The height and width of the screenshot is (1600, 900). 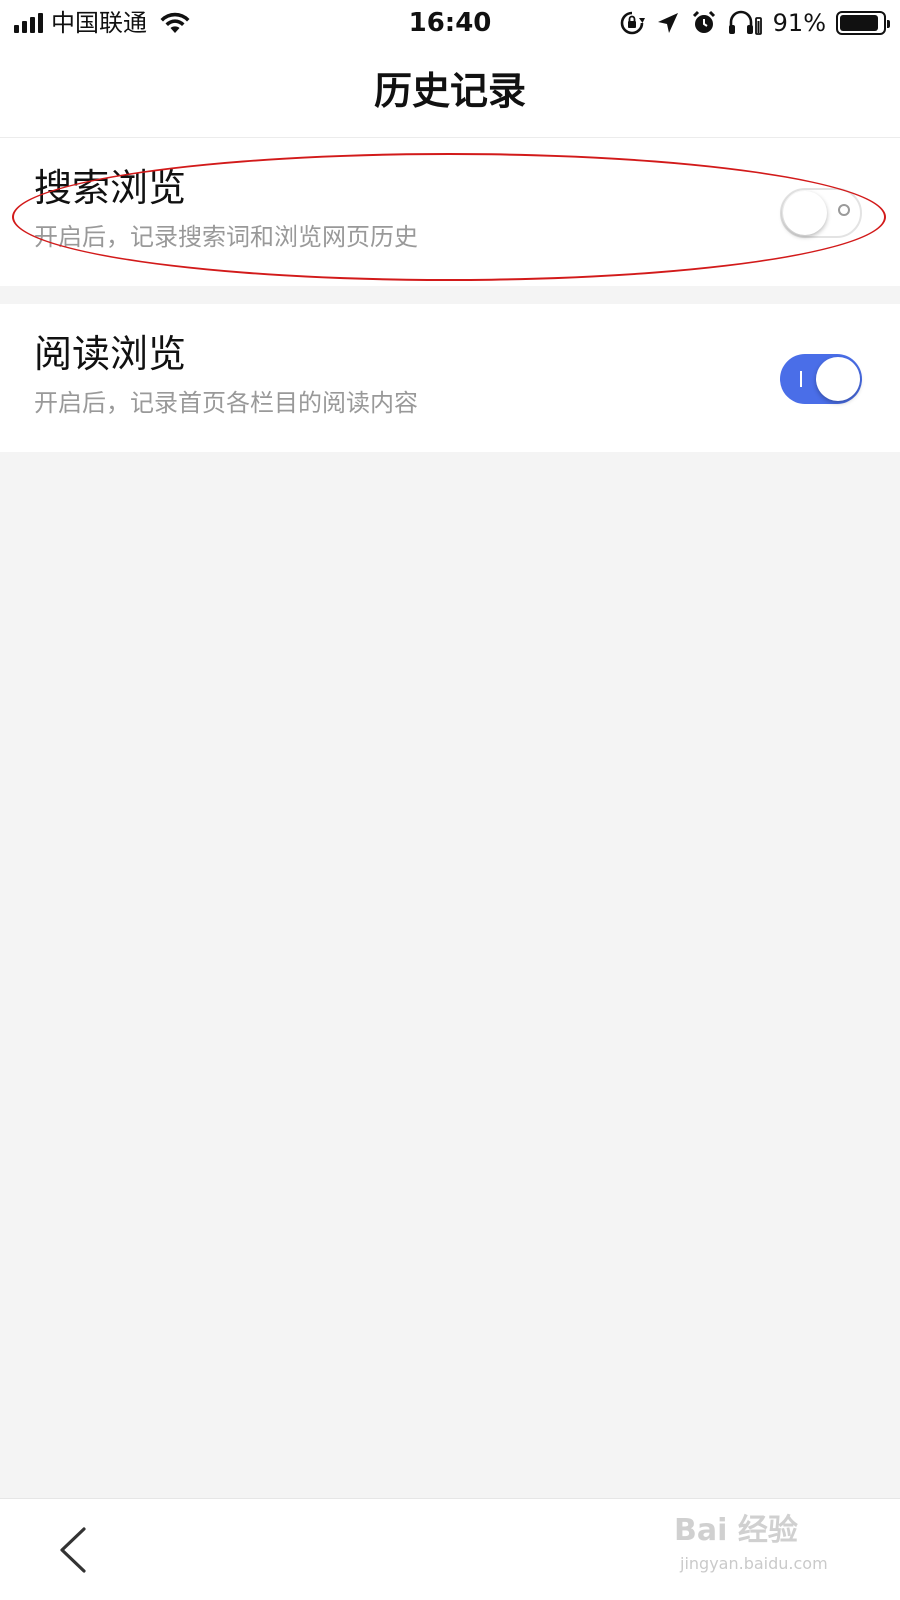 What do you see at coordinates (736, 1530) in the screenshot?
I see `watermark-logo: Bai 经验` at bounding box center [736, 1530].